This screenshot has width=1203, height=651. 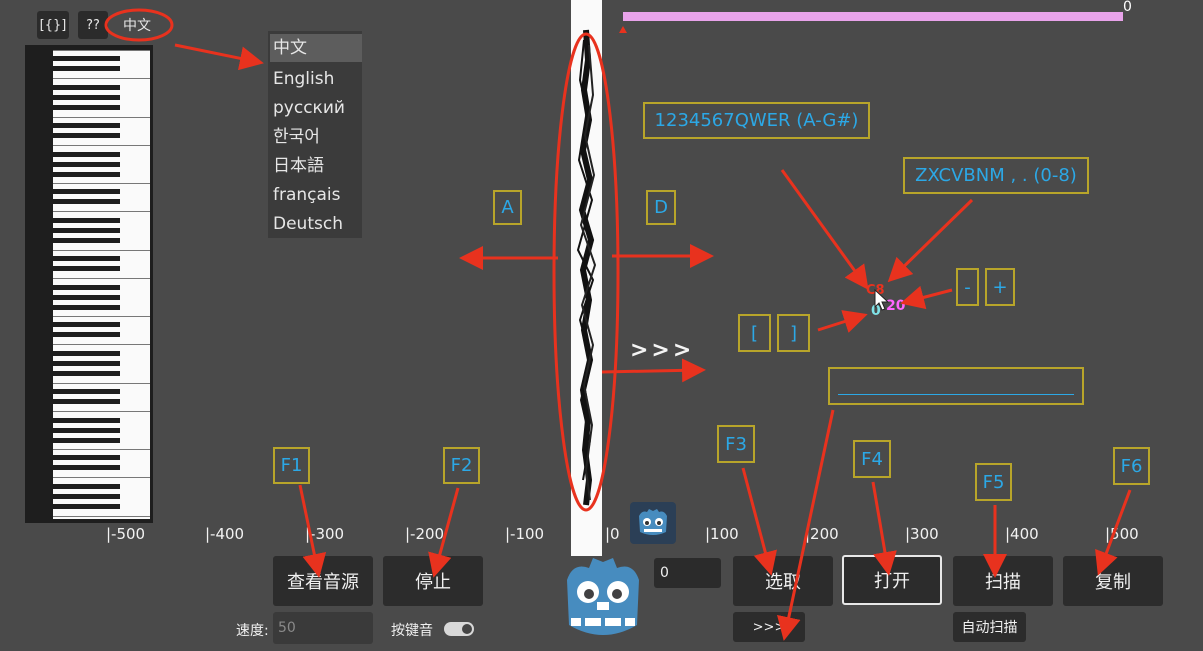 What do you see at coordinates (312, 531) in the screenshot?
I see `arrow-f1` at bounding box center [312, 531].